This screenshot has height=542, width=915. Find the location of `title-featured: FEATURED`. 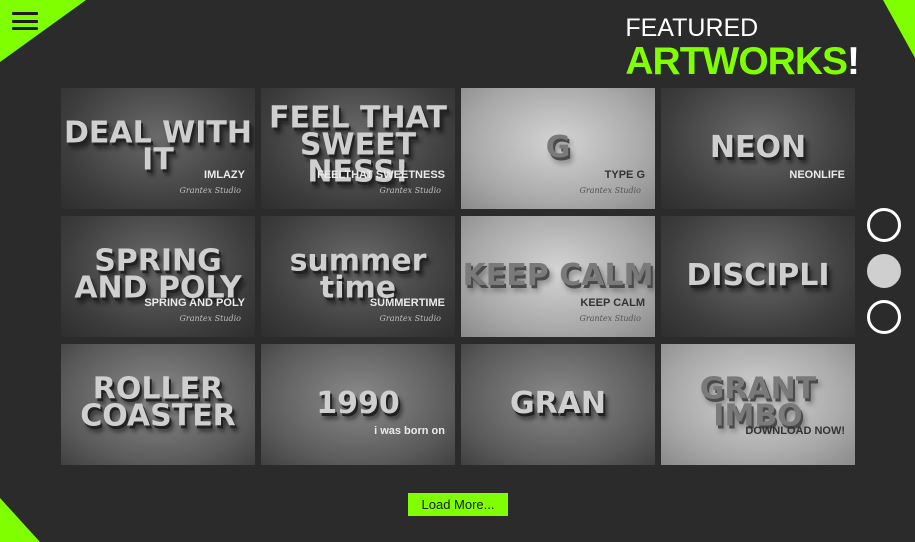

title-featured: FEATURED is located at coordinates (692, 28).